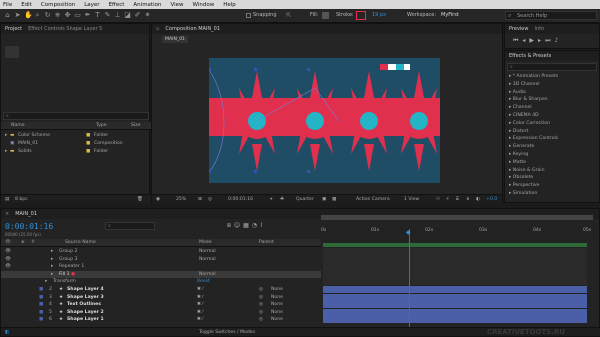 Image resolution: width=600 pixels, height=337 pixels. I want to click on clone-stamp-tool-icon: ⊥, so click(117, 15).